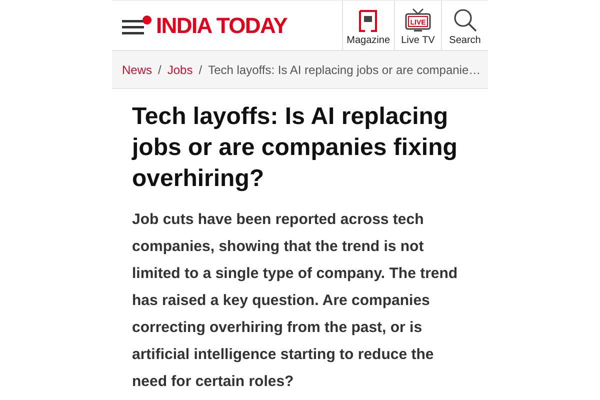 This screenshot has width=600, height=400. I want to click on article-title: Tech layoffs: Is AI replacing jobs or are companies fixing overhiring?, so click(295, 148).